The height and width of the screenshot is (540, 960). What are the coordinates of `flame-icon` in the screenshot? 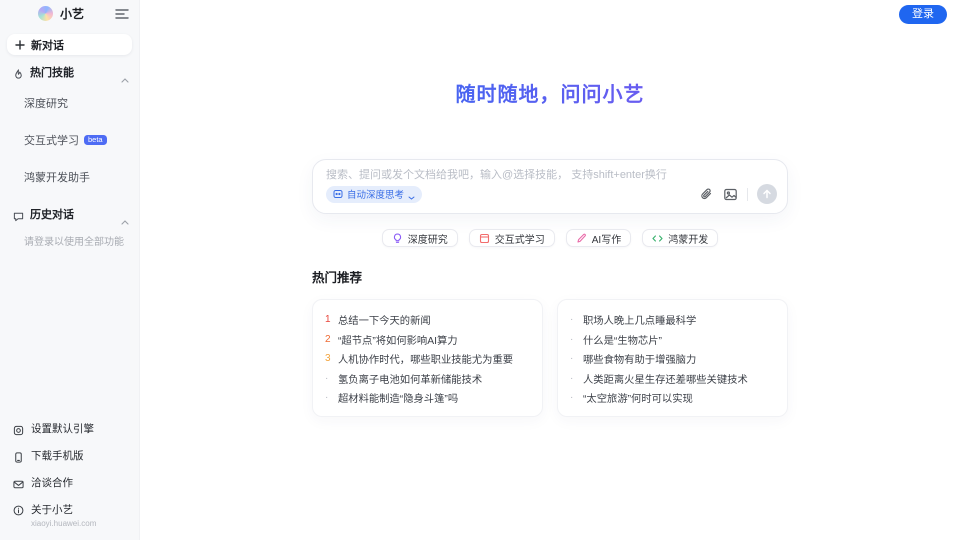 It's located at (18, 73).